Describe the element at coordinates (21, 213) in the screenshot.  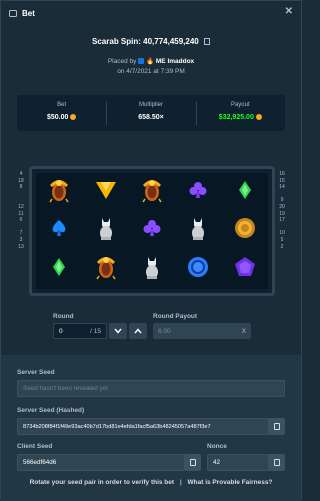
I see `payline-number: 11` at that location.